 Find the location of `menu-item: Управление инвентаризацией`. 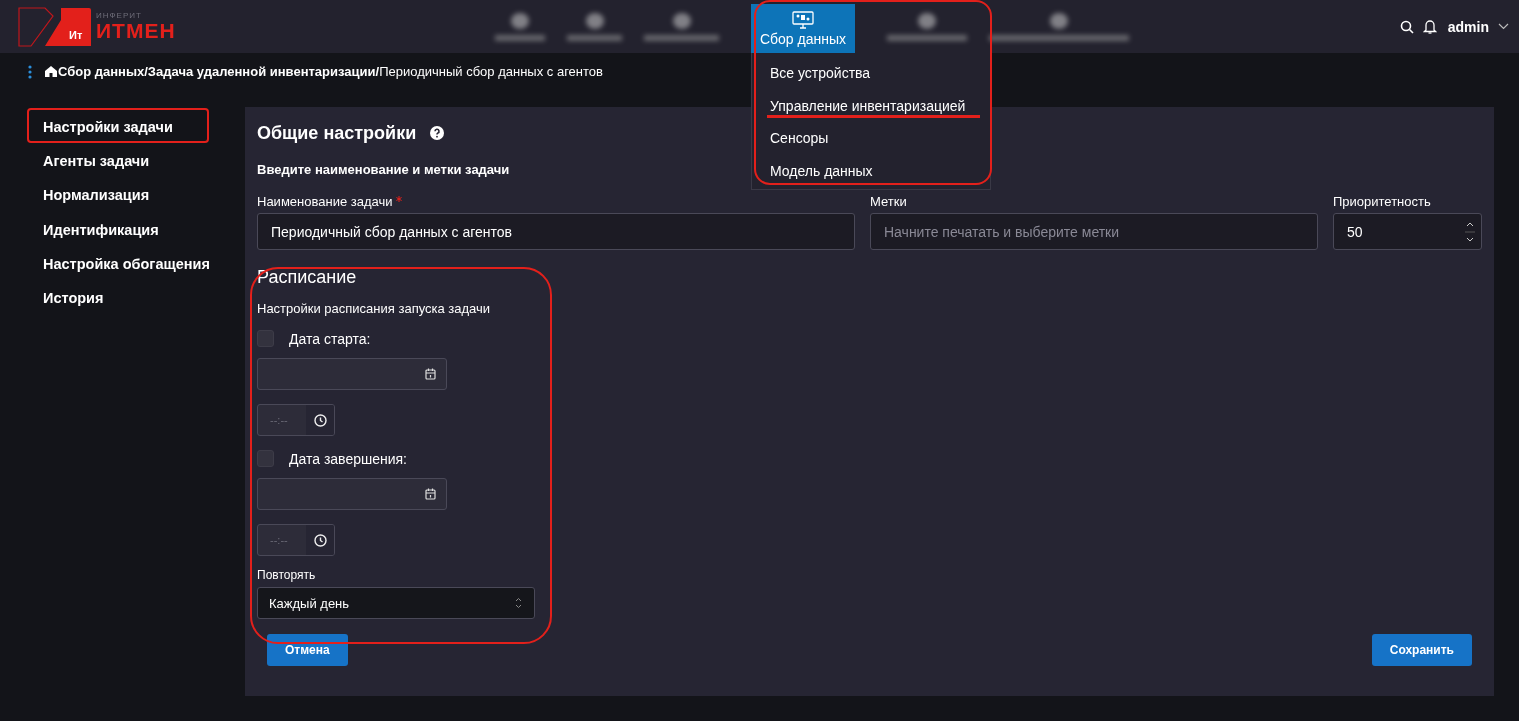

menu-item: Управление инвентаризацией is located at coordinates (868, 105).